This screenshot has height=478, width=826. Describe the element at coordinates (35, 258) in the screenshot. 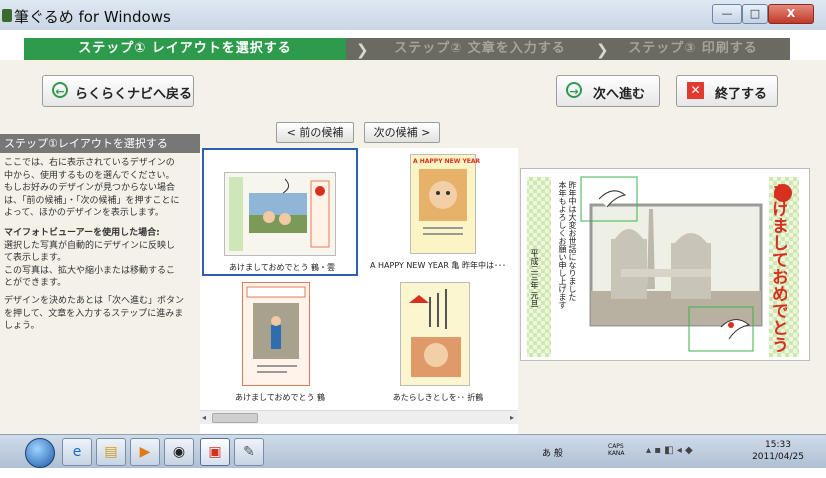

I see `text-line: て表示します。` at that location.